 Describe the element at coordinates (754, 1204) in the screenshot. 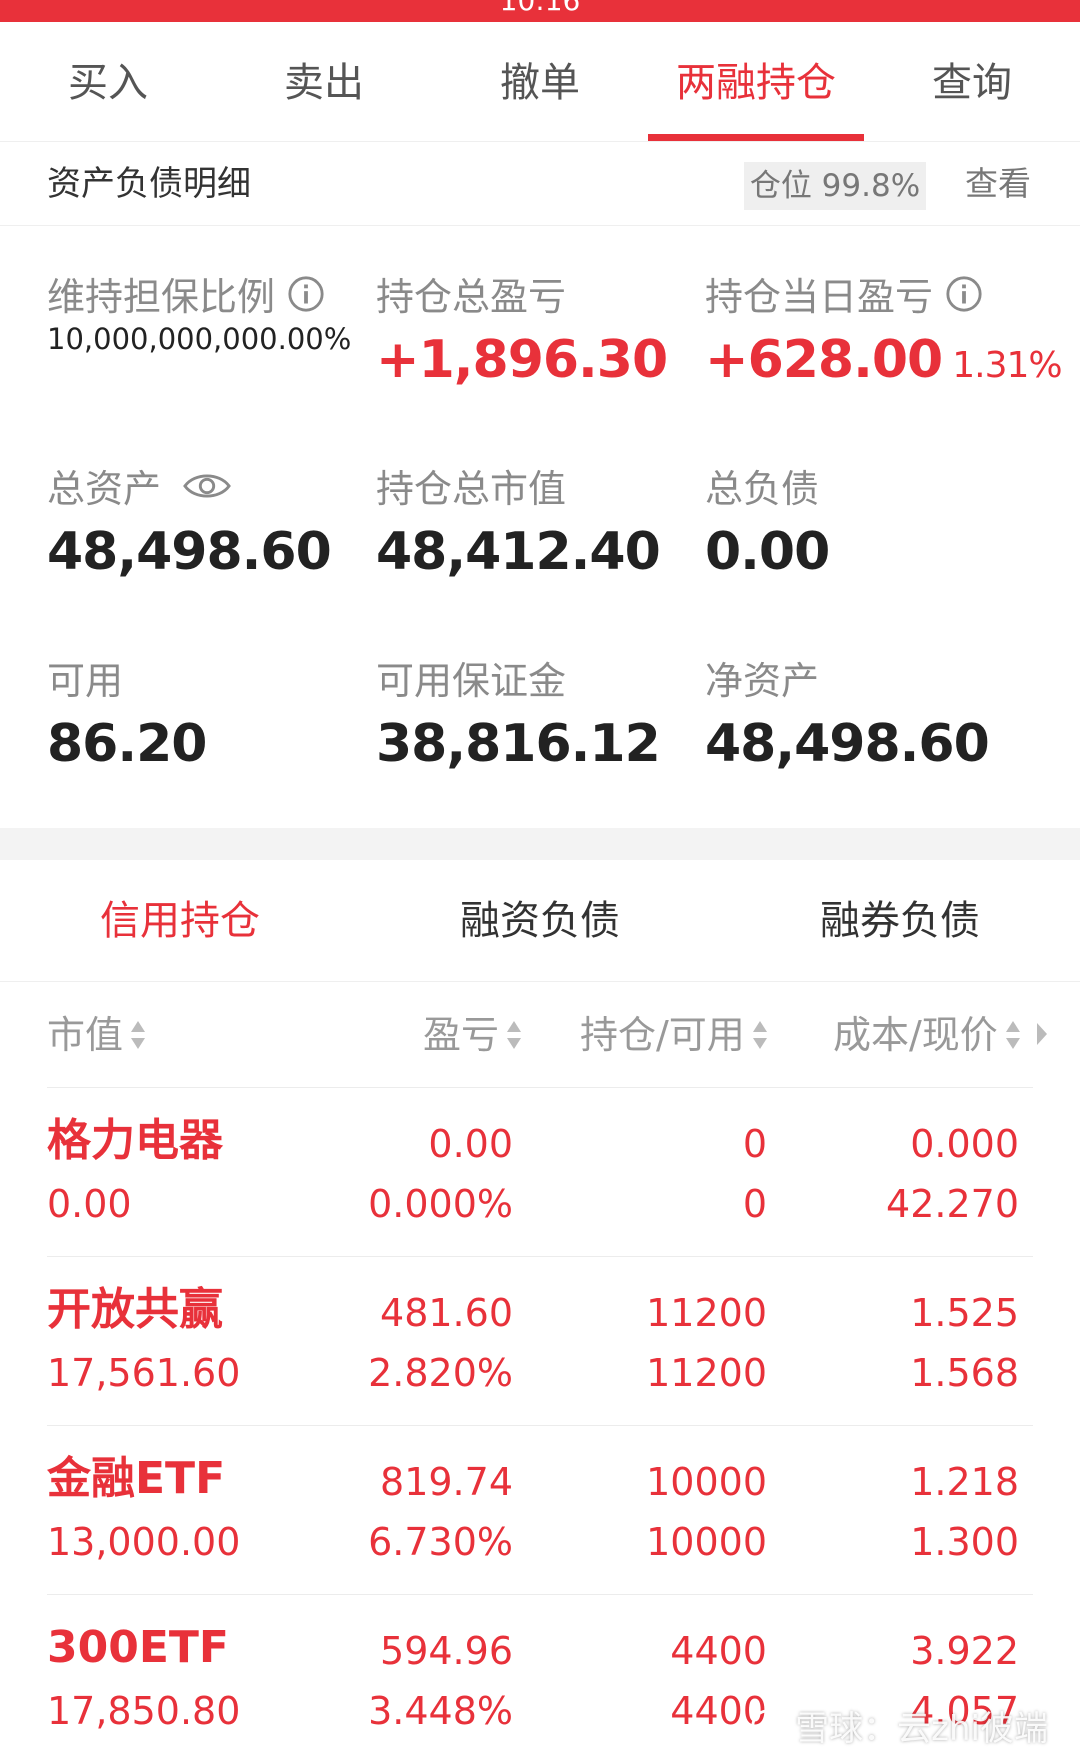

I see `stock-available: 0` at that location.